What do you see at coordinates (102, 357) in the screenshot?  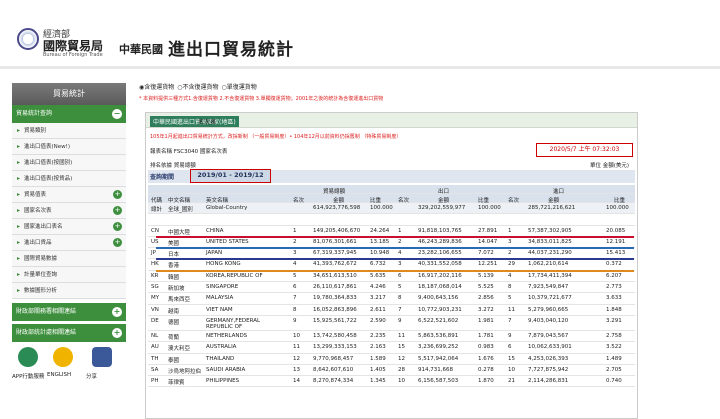 I see `facebook-share-icon` at bounding box center [102, 357].